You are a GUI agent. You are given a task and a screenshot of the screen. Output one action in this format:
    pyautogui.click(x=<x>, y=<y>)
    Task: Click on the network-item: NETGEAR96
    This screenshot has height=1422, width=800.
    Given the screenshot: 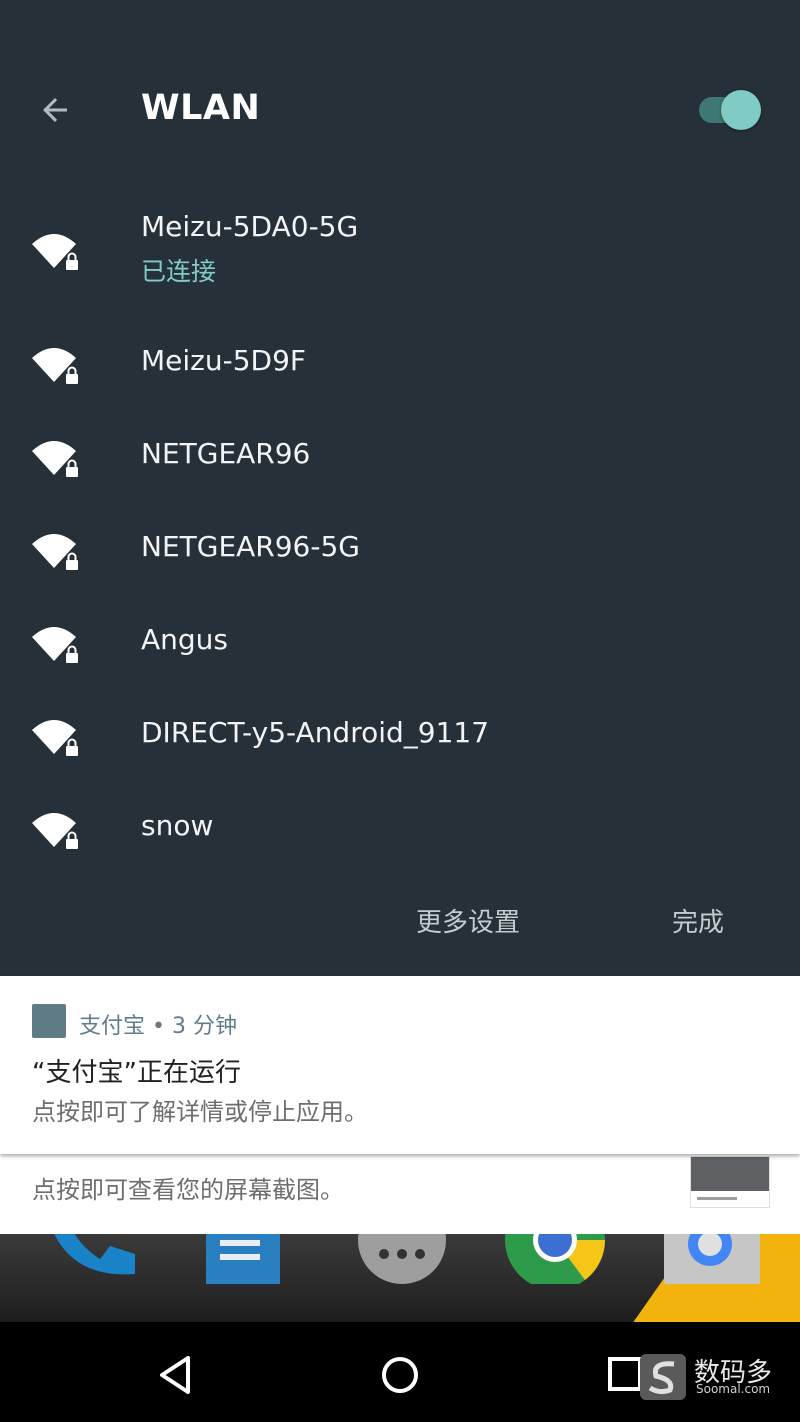 What is the action you would take?
    pyautogui.click(x=400, y=459)
    